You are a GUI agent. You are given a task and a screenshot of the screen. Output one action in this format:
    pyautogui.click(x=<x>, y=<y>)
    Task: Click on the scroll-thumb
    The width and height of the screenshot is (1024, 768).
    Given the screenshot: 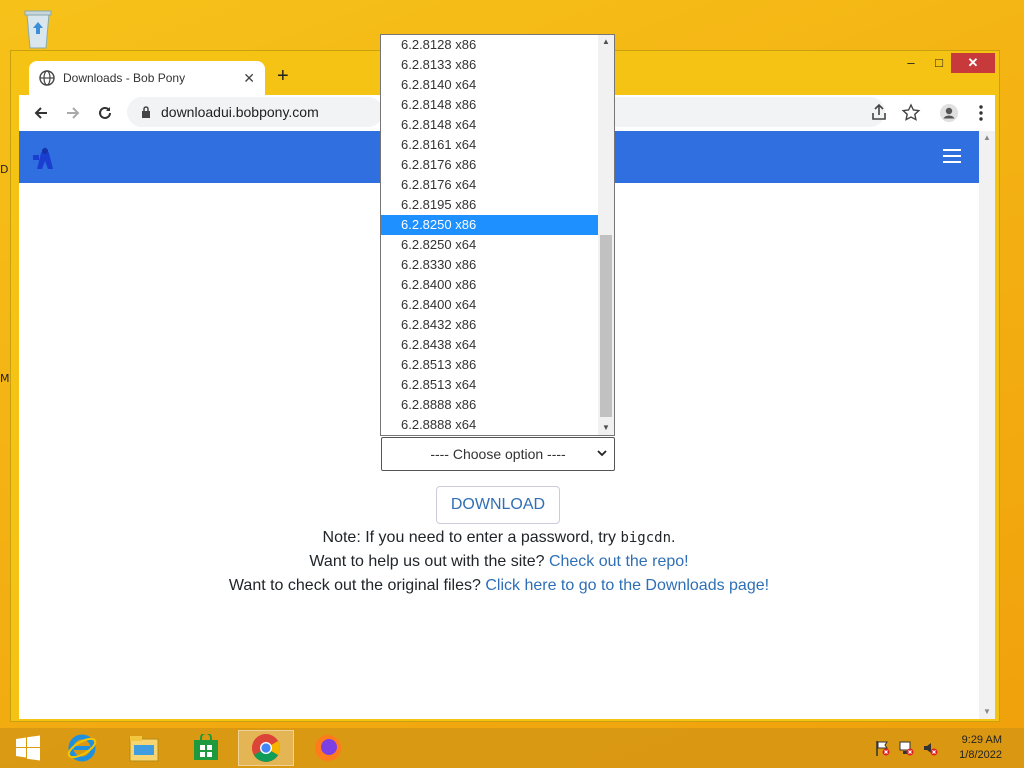 What is the action you would take?
    pyautogui.click(x=606, y=326)
    